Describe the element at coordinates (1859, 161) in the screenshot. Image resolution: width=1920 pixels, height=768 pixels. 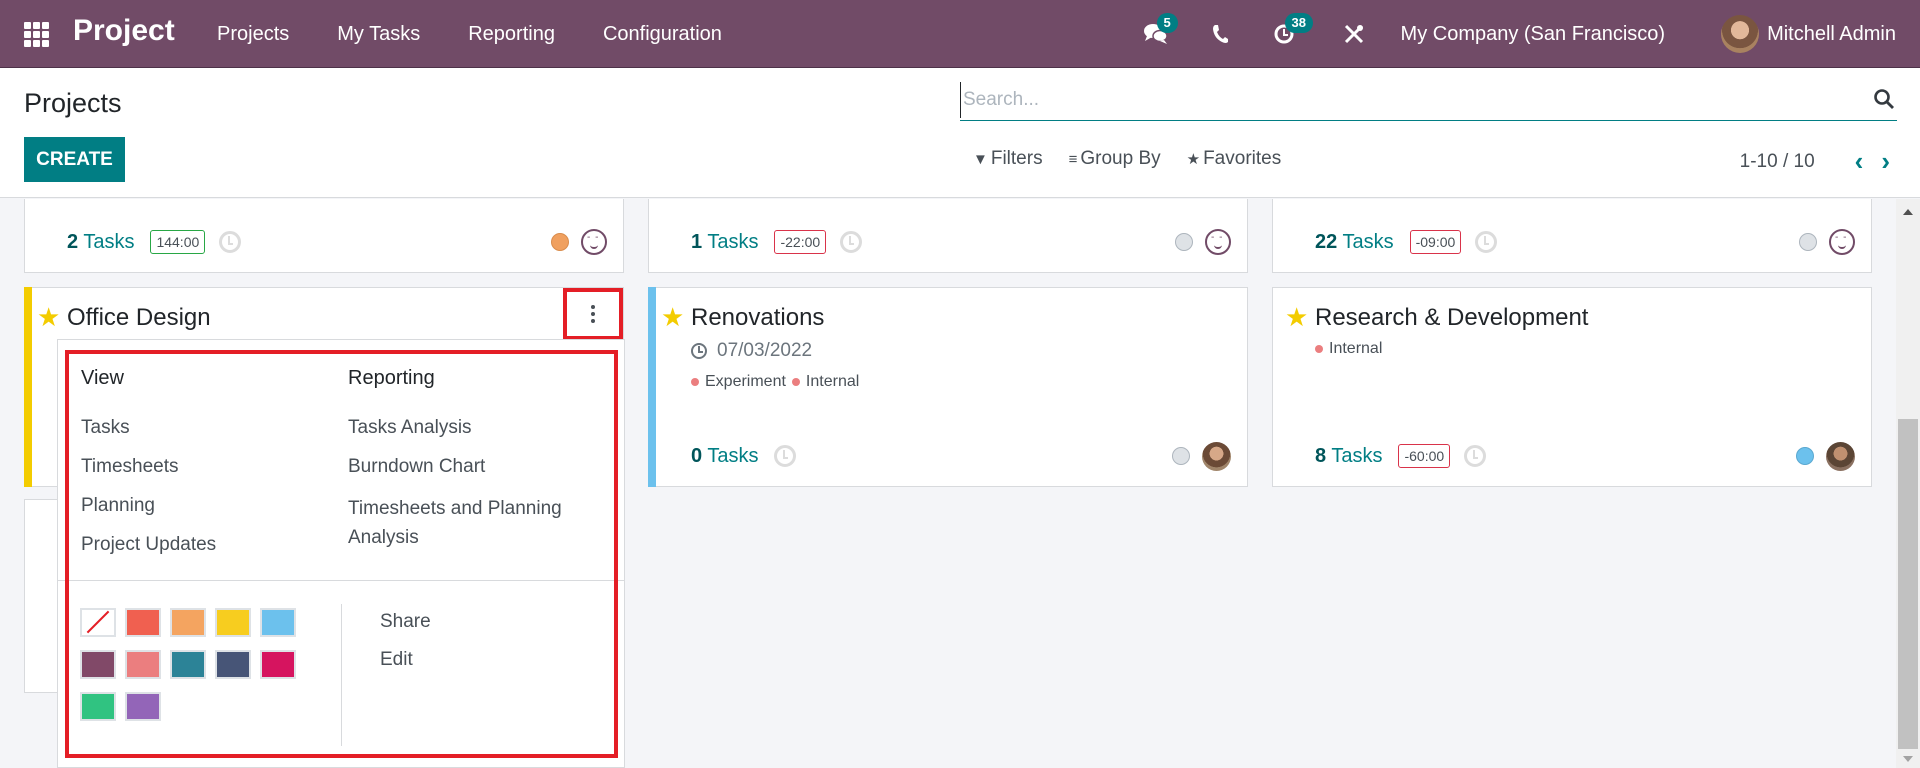
I see `pager-previous-icon: ‹` at that location.